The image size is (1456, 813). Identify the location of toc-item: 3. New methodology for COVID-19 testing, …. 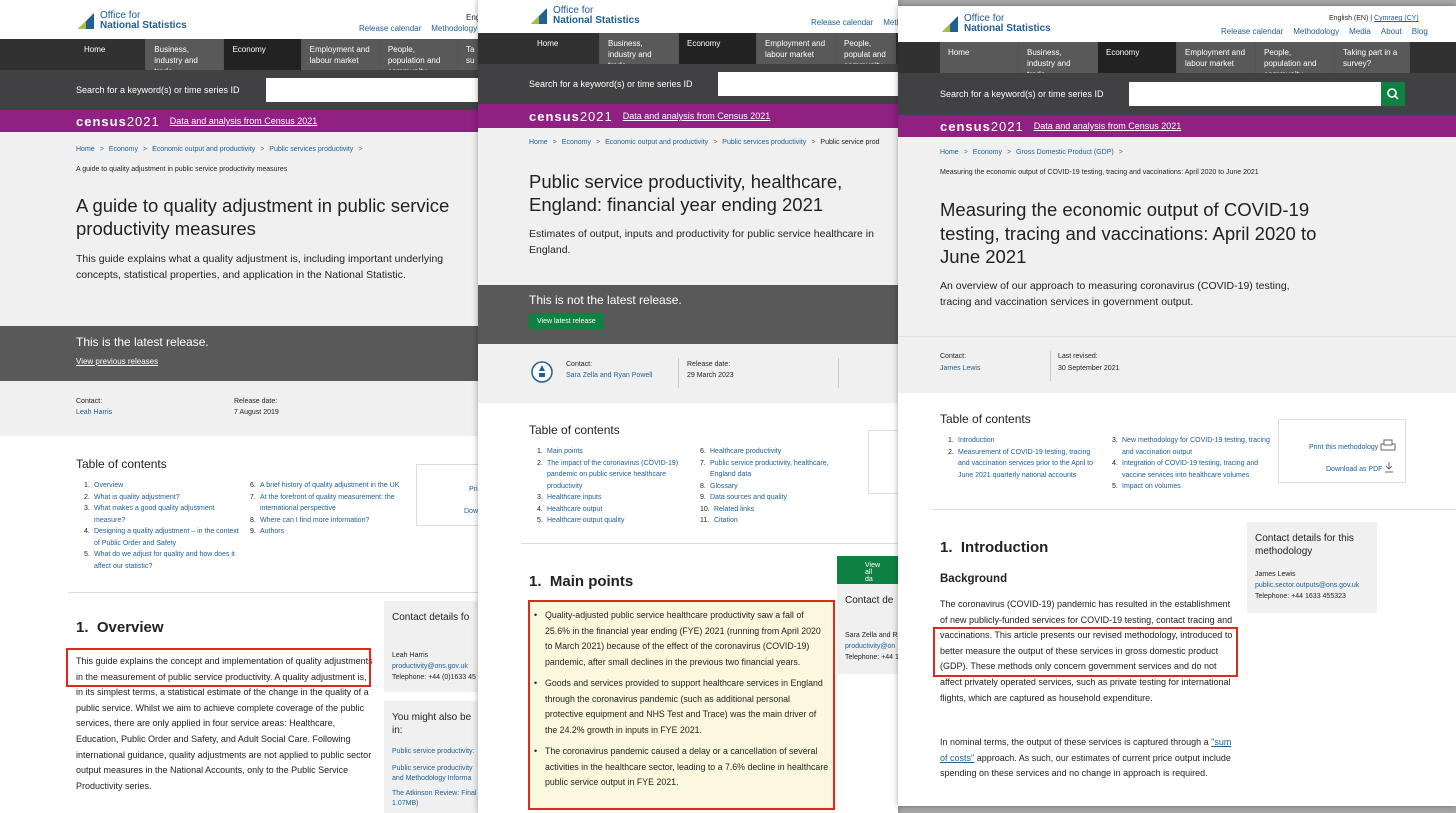
(1191, 446).